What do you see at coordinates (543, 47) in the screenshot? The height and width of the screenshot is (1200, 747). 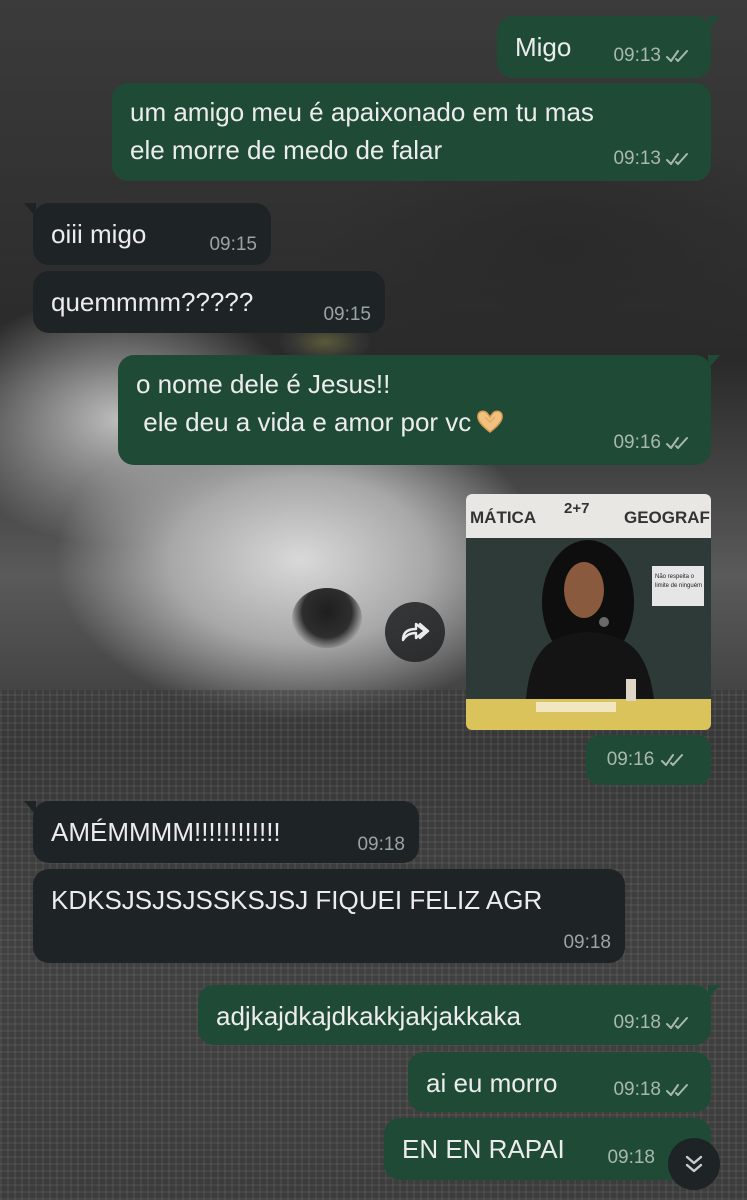 I see `message-text: Migo` at bounding box center [543, 47].